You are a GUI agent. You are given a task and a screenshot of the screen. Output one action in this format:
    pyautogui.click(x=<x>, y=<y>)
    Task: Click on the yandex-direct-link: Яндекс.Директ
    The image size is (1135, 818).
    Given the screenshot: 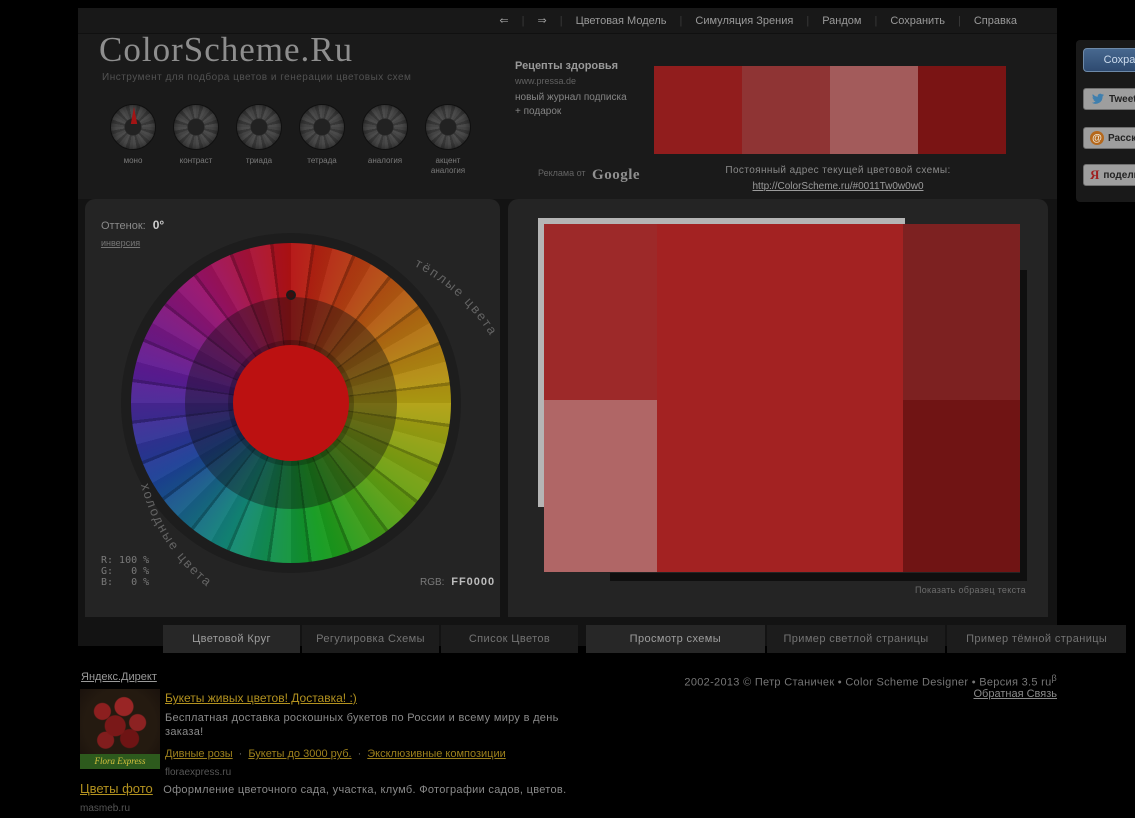 What is the action you would take?
    pyautogui.click(x=119, y=677)
    